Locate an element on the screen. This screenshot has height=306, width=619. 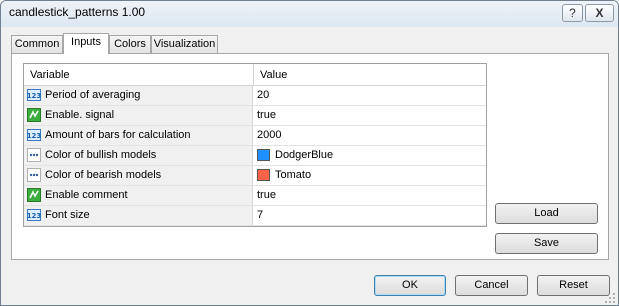
table-row: Color of bullish models DodgerBlue is located at coordinates (255, 156).